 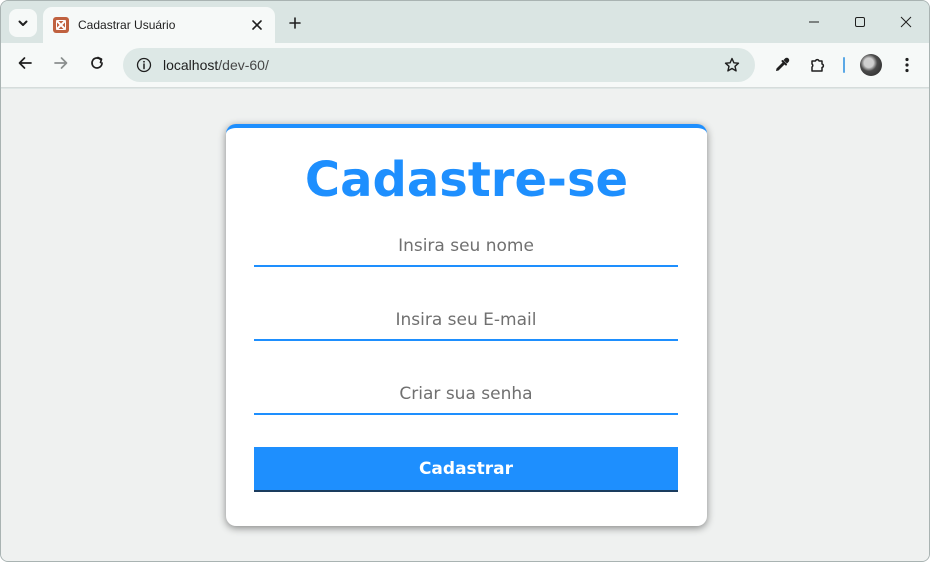 I want to click on tab-search-button, so click(x=23, y=23).